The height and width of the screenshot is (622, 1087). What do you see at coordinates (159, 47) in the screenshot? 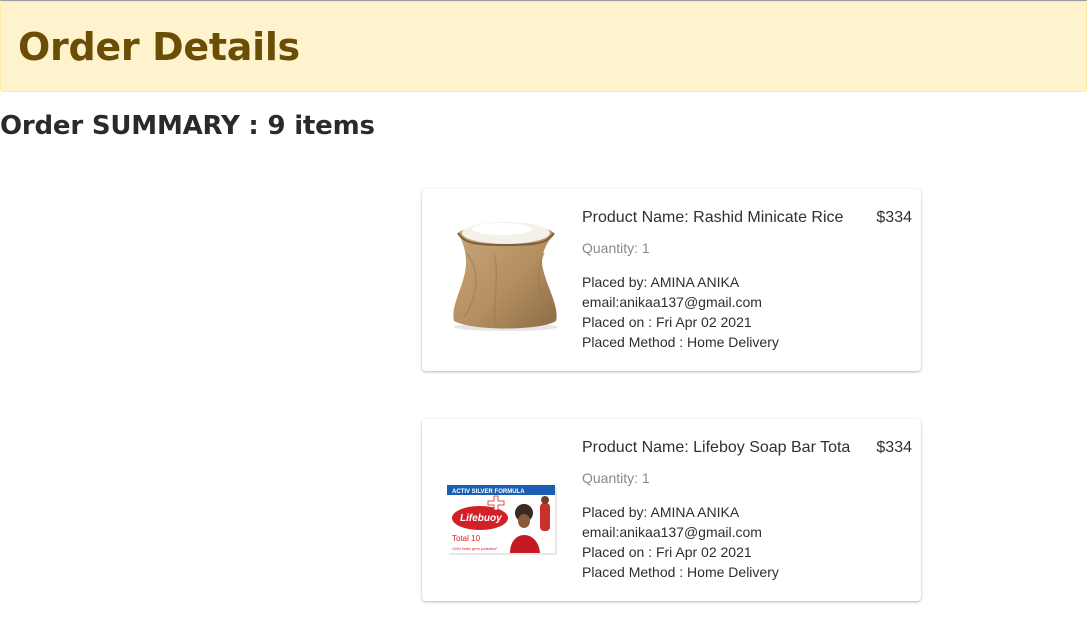
I see `page-title: Order Details` at bounding box center [159, 47].